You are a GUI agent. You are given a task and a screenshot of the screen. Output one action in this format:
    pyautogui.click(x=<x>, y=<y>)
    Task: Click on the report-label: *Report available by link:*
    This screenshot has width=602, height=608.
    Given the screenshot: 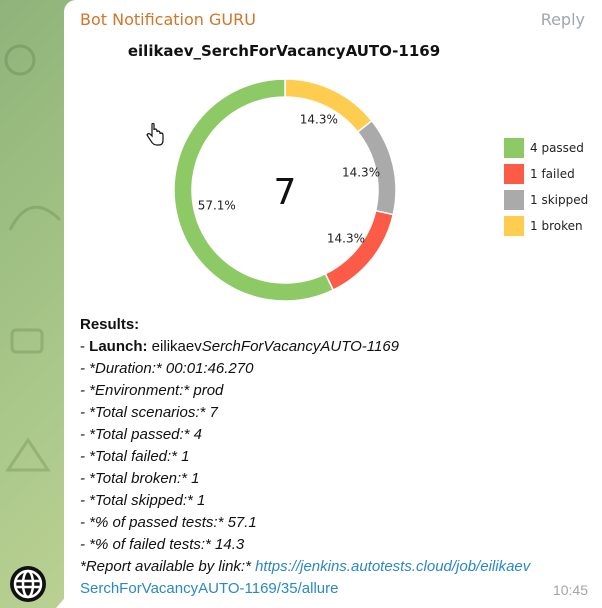 What is the action you would take?
    pyautogui.click(x=168, y=566)
    